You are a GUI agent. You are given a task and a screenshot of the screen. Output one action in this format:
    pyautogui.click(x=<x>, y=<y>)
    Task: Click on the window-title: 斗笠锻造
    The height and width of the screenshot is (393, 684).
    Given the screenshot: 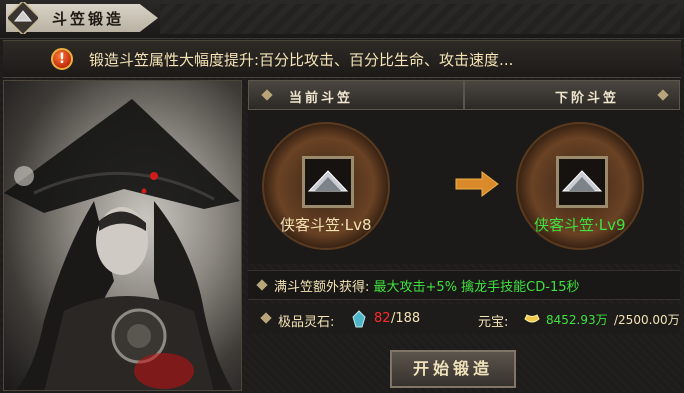 What is the action you would take?
    pyautogui.click(x=88, y=19)
    